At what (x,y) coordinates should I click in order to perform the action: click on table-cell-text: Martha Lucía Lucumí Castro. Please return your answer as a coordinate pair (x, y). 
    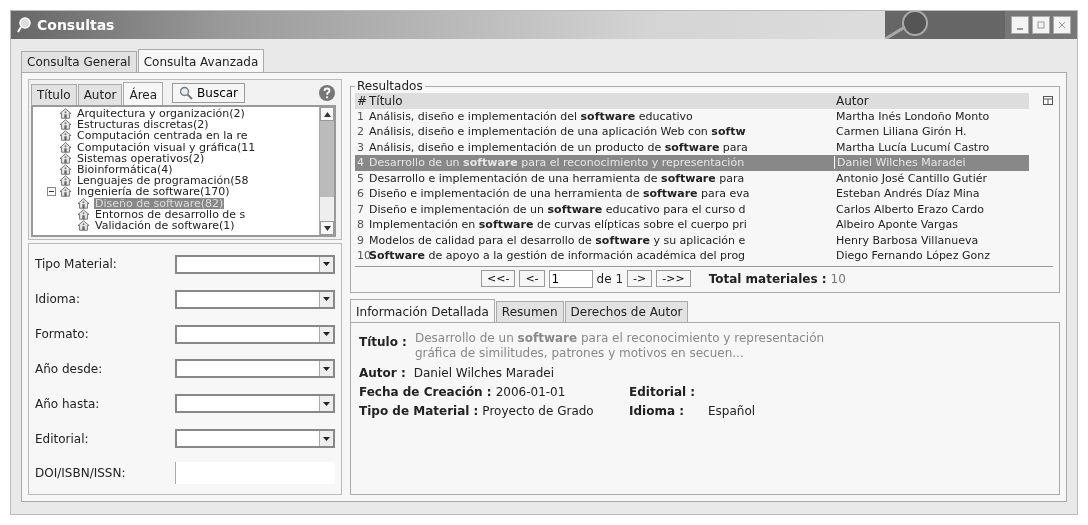
    Looking at the image, I should click on (913, 147).